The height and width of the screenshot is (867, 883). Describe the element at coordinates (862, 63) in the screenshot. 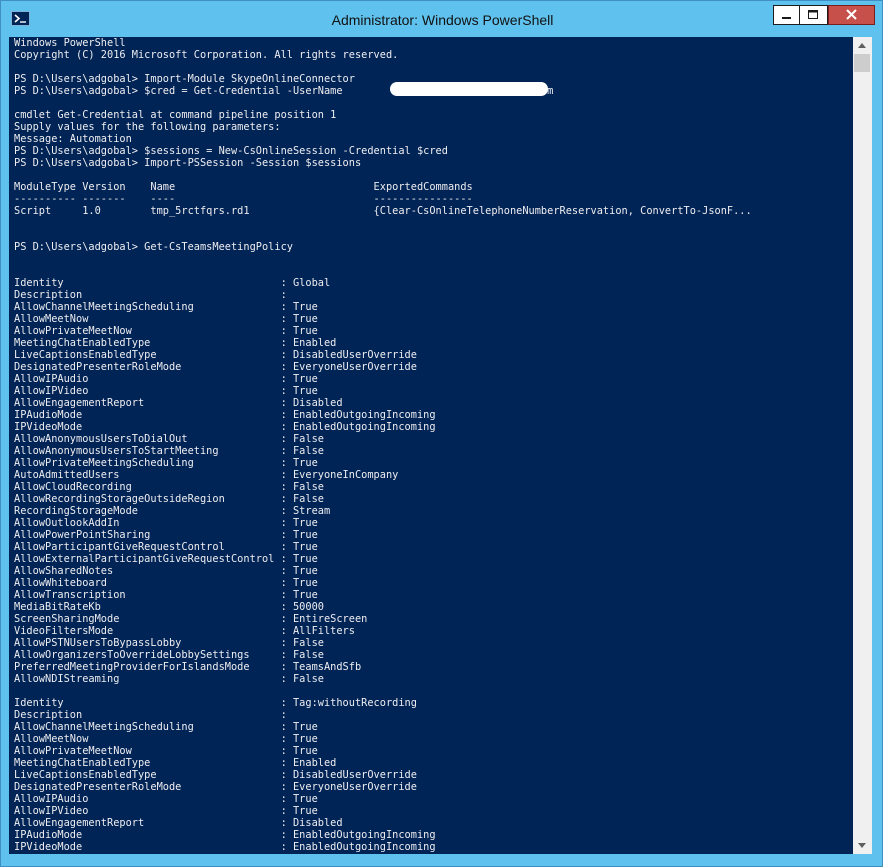

I see `scrollbar-thumb` at that location.